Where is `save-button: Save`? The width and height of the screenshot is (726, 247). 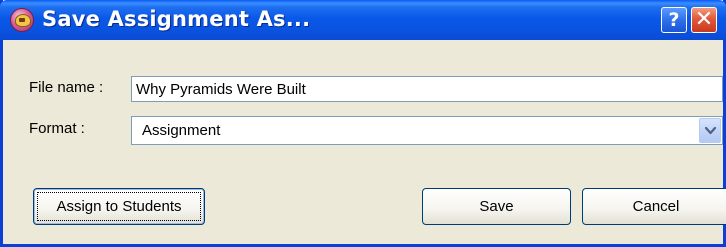
save-button: Save is located at coordinates (496, 206).